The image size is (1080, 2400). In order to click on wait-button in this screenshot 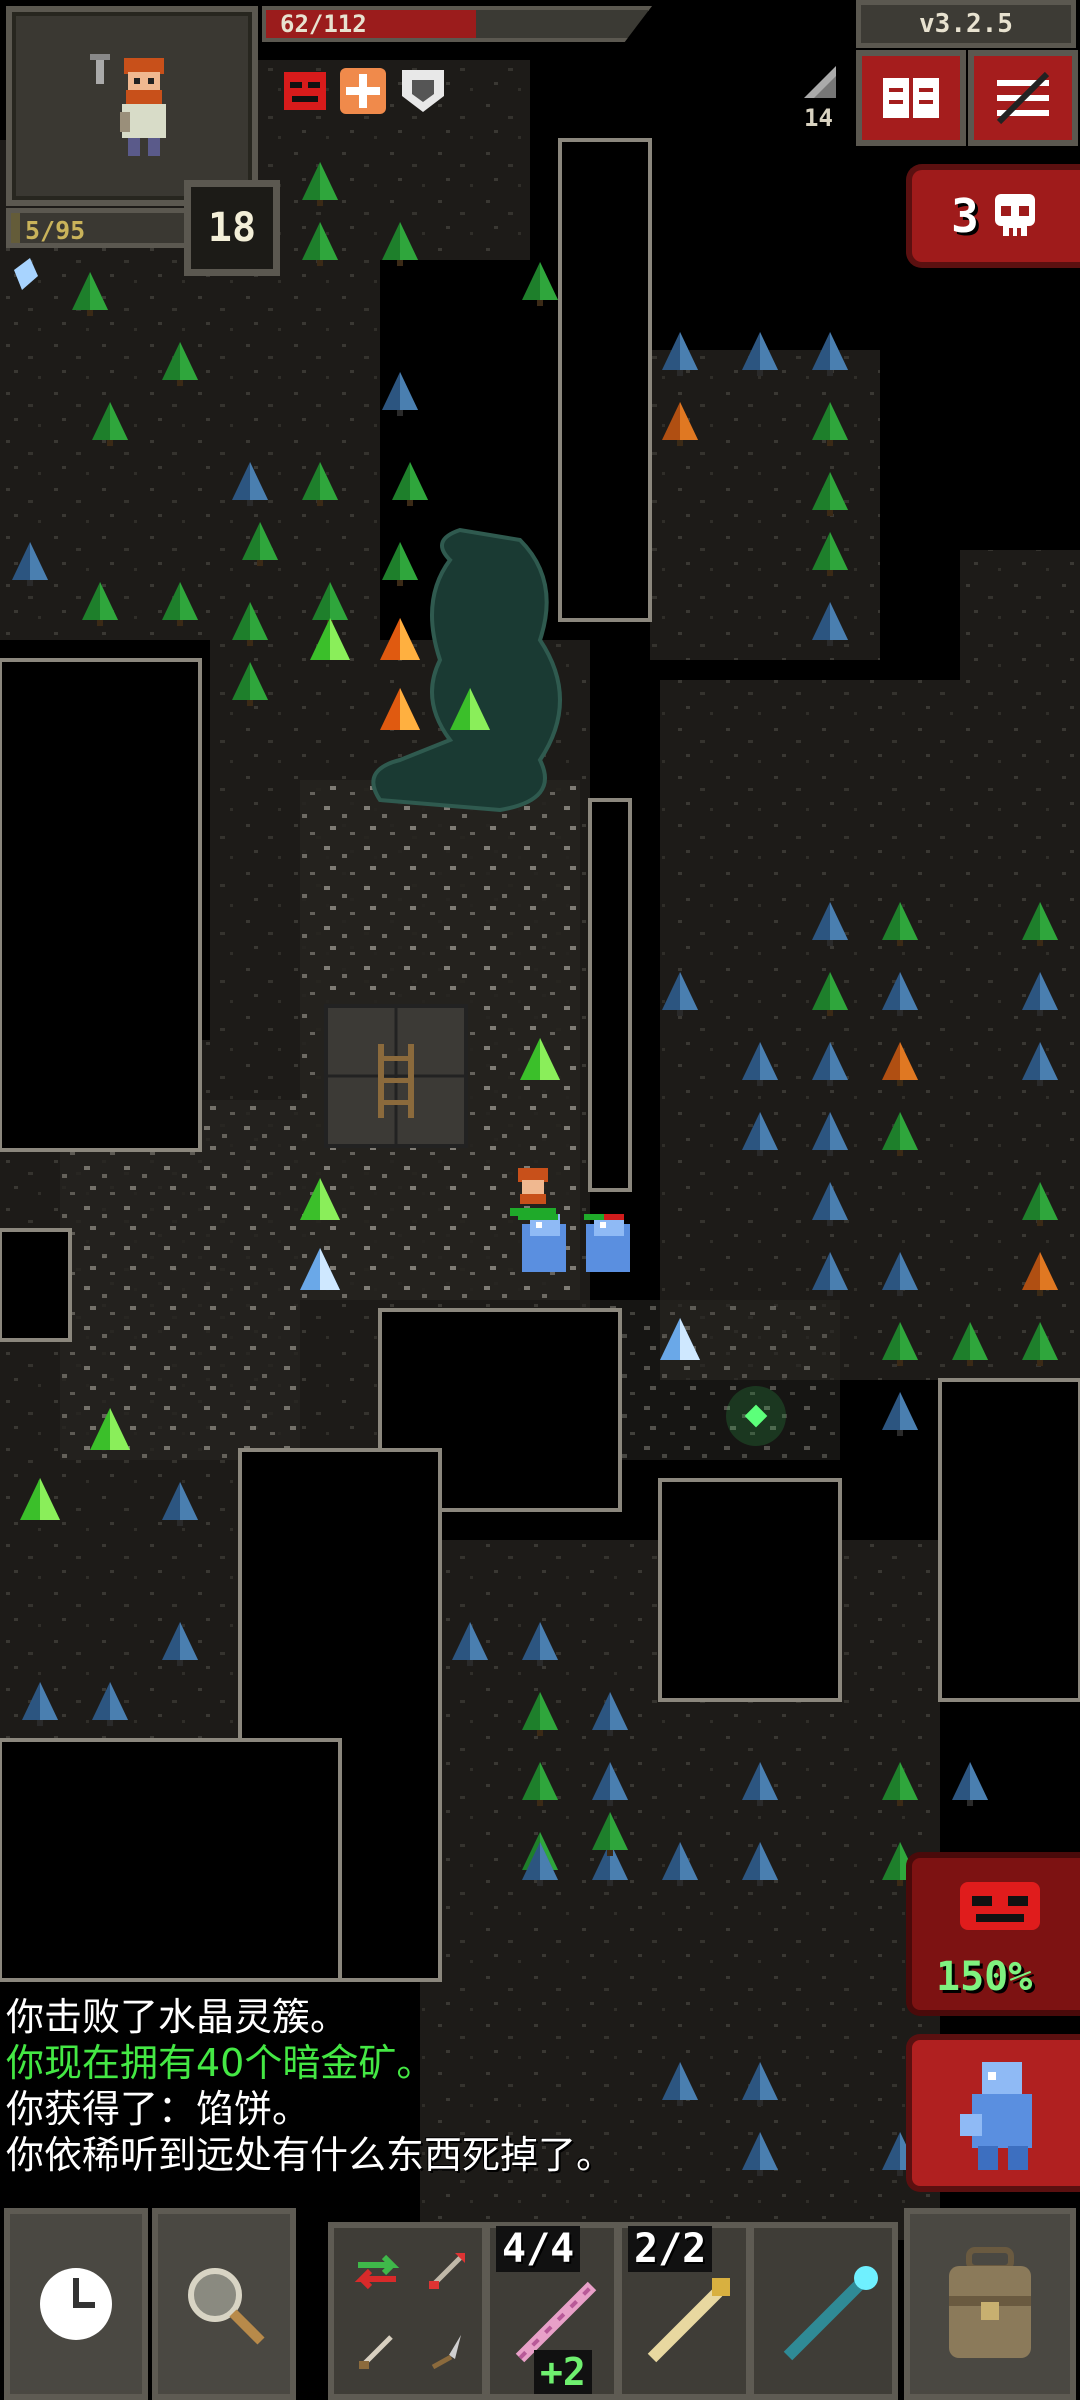, I will do `click(76, 2304)`.